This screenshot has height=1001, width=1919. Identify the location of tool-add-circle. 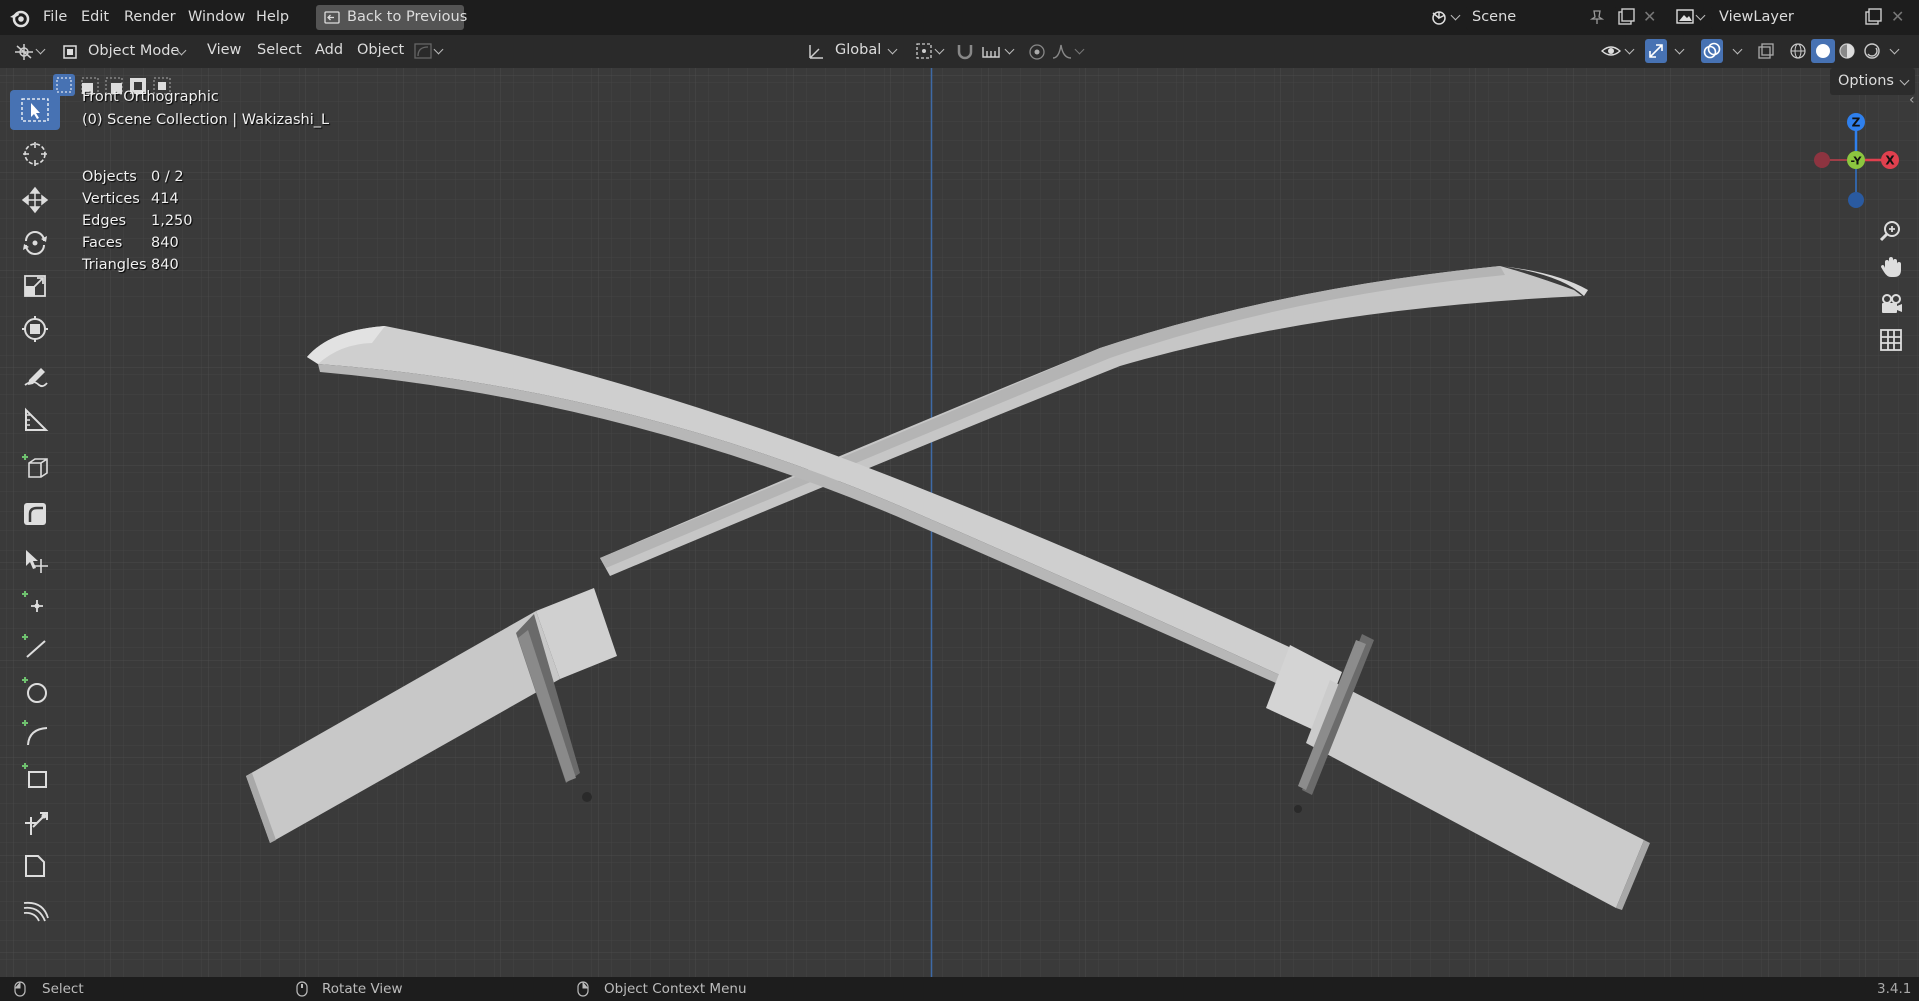
(35, 688).